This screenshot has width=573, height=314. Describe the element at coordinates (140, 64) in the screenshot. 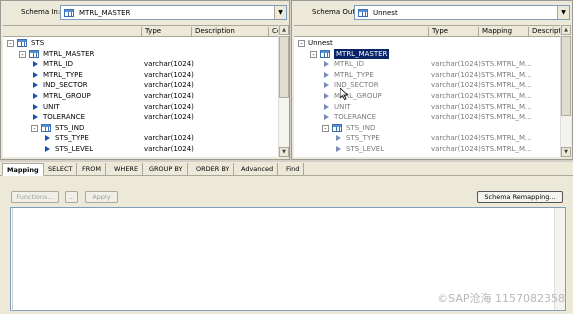

I see `tree-row: MTRL_ID varchar(1024)` at that location.